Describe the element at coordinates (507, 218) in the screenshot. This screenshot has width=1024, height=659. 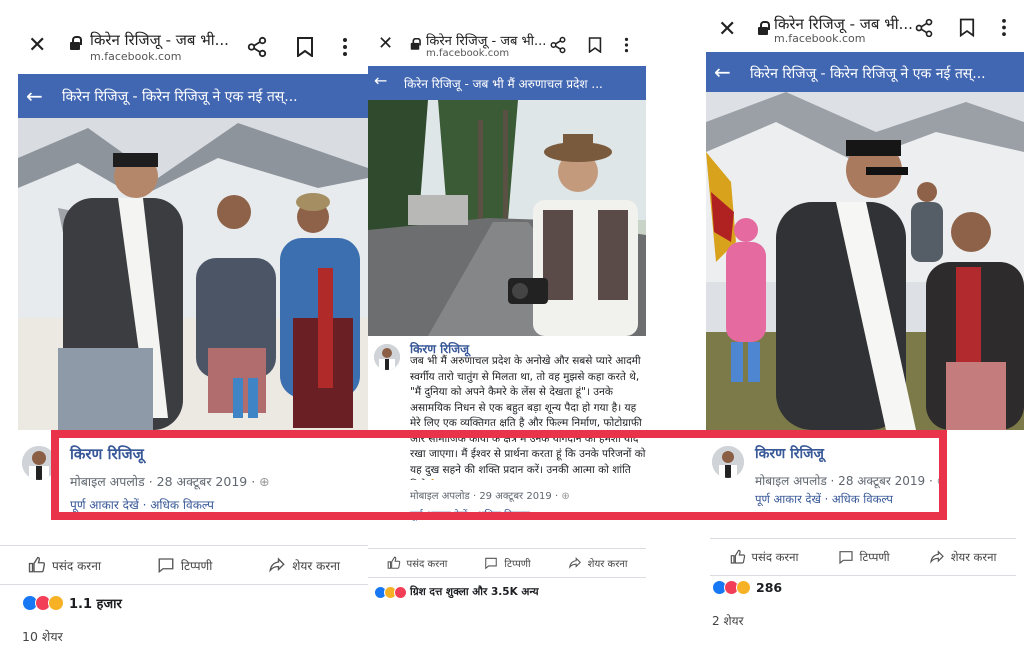
I see `post-photo` at that location.